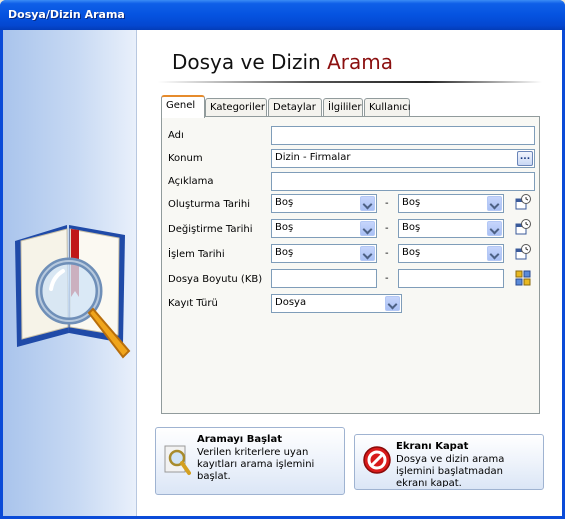  Describe the element at coordinates (377, 460) in the screenshot. I see `stop-sign-icon` at that location.